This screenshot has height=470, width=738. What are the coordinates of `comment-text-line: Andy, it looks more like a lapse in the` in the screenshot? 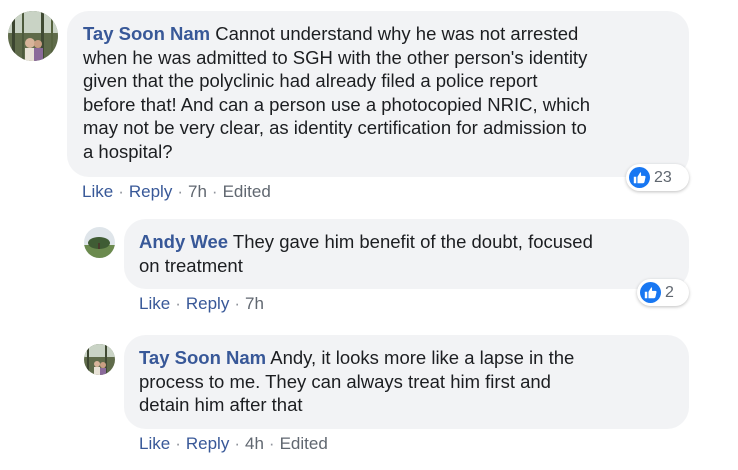 It's located at (422, 357).